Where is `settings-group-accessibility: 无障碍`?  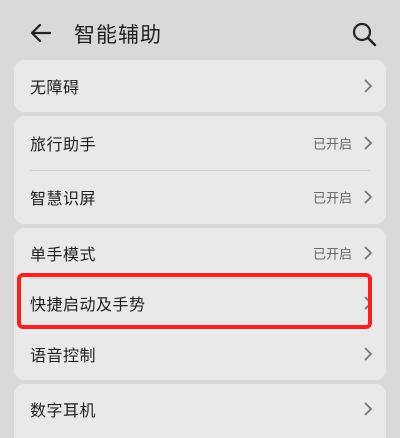 settings-group-accessibility: 无障碍 is located at coordinates (200, 86).